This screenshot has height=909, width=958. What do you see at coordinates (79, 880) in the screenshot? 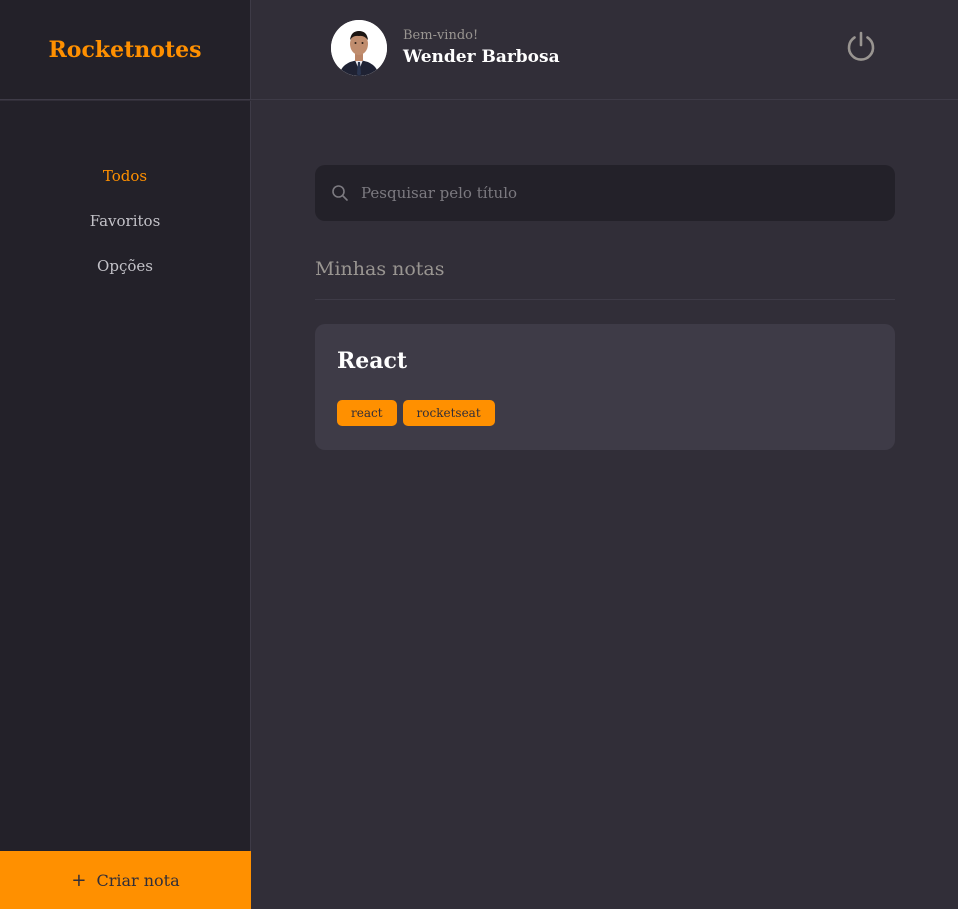
I see `plus-icon: +` at bounding box center [79, 880].